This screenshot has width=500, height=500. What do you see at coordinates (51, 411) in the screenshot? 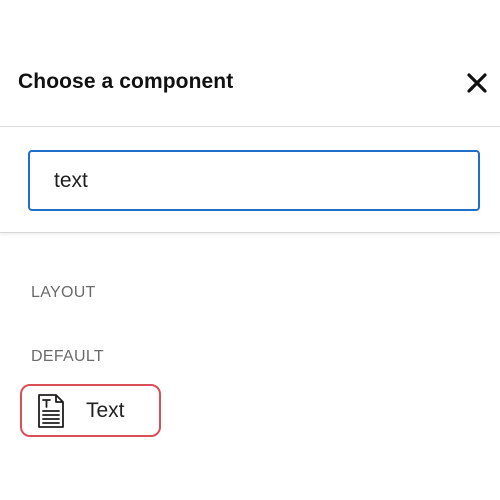
I see `text-document-icon` at bounding box center [51, 411].